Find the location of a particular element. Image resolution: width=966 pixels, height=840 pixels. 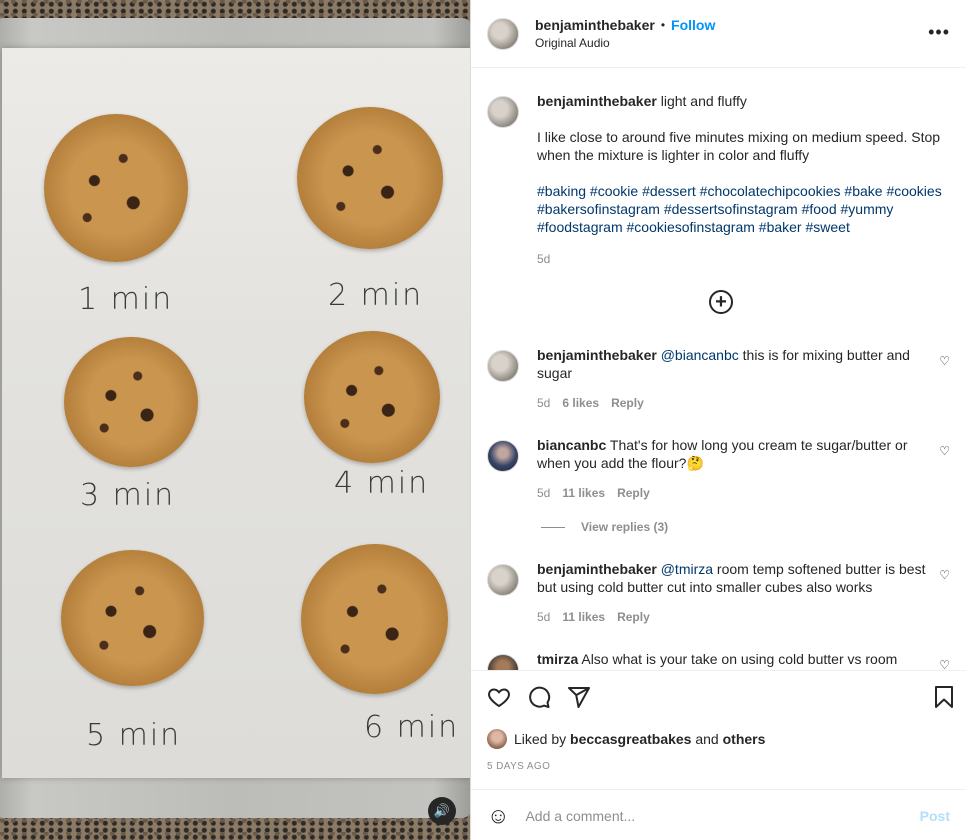

label-4-min: 4 min is located at coordinates (382, 483).